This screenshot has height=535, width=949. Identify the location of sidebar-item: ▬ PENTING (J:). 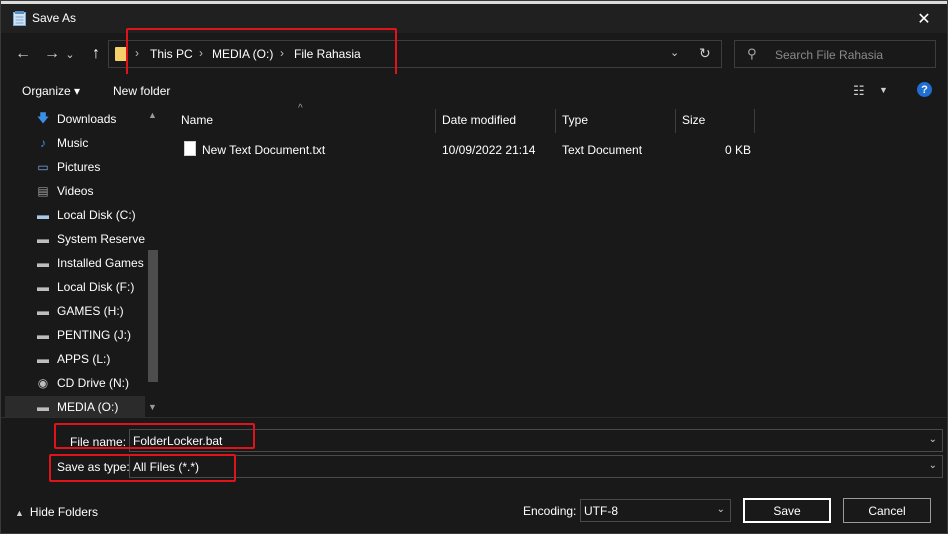
(90, 335).